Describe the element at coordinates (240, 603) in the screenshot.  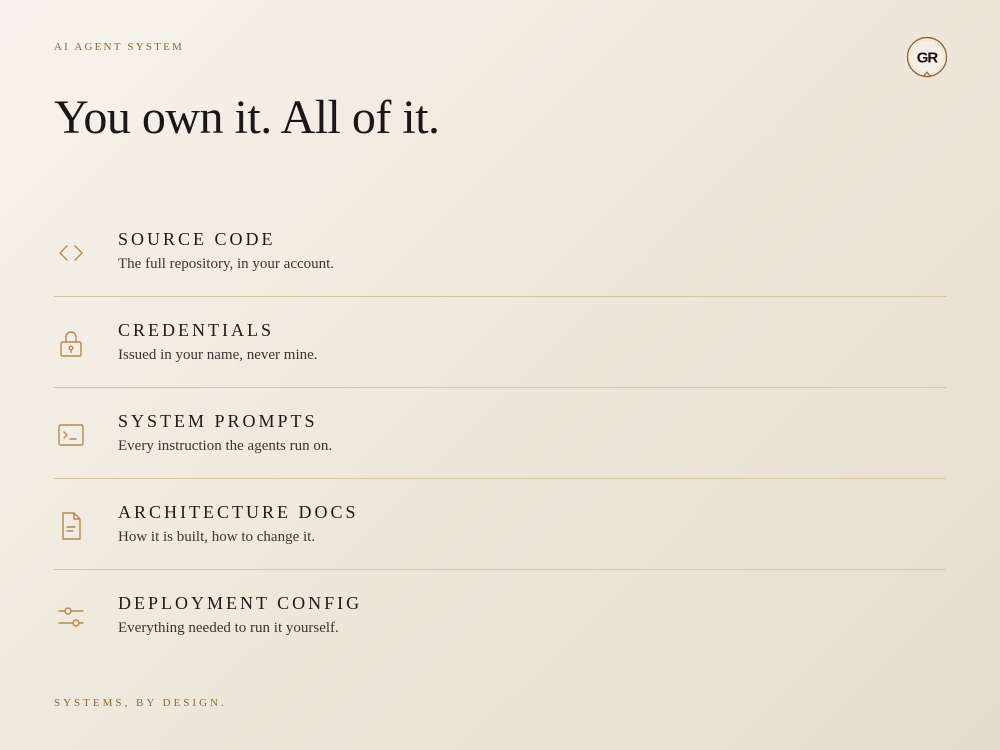
I see `item-title: DEPLOYMENT CONFIG` at that location.